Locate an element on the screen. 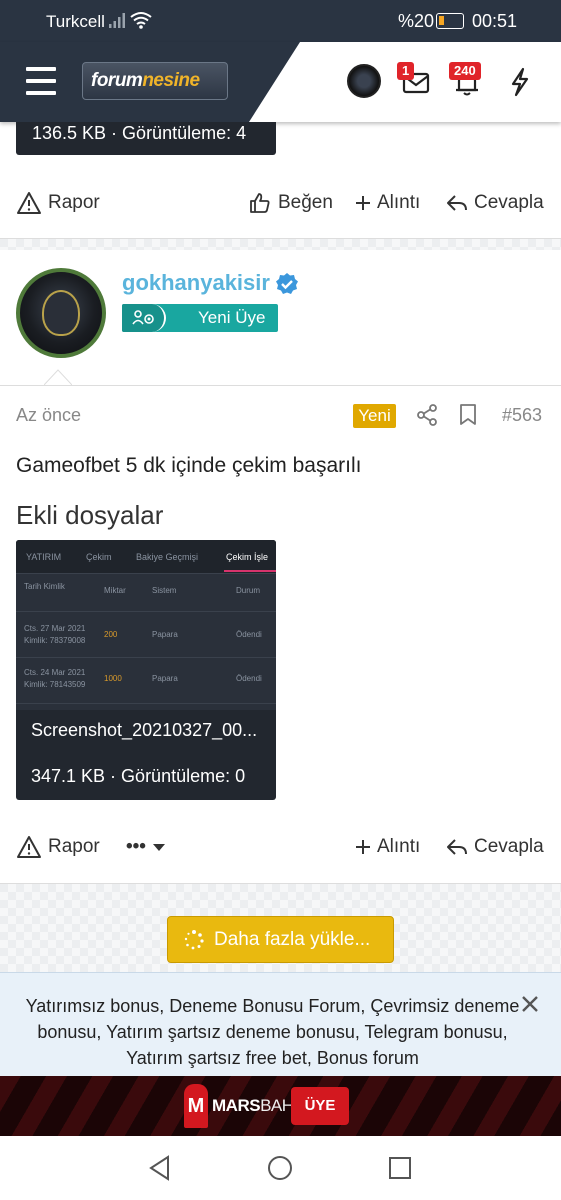 This screenshot has width=561, height=1200. ad-banner: M MARSBAHIS ÜYE OL! is located at coordinates (280, 1114).